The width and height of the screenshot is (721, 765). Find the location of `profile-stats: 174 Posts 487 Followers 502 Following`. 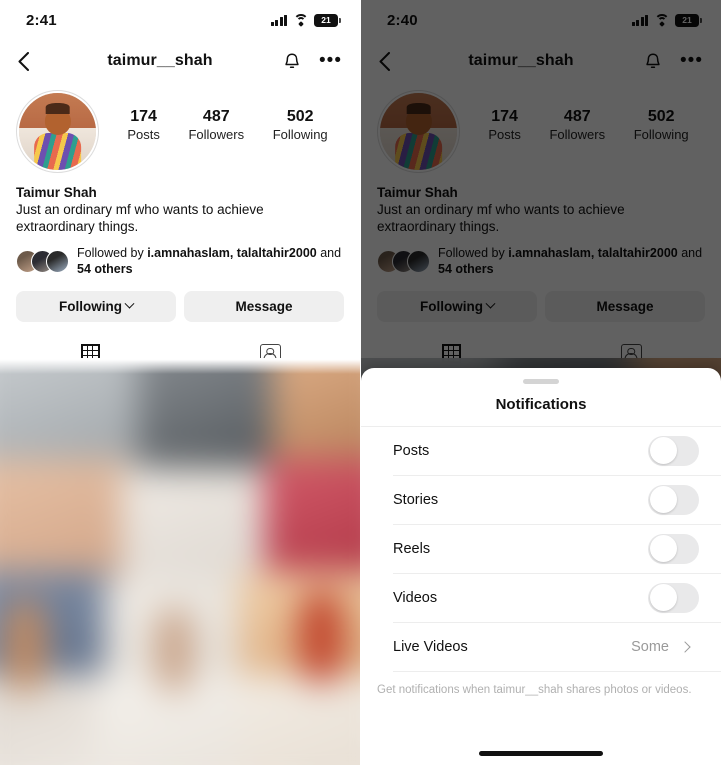

profile-stats: 174 Posts 487 Followers 502 Following is located at coordinates (582, 116).